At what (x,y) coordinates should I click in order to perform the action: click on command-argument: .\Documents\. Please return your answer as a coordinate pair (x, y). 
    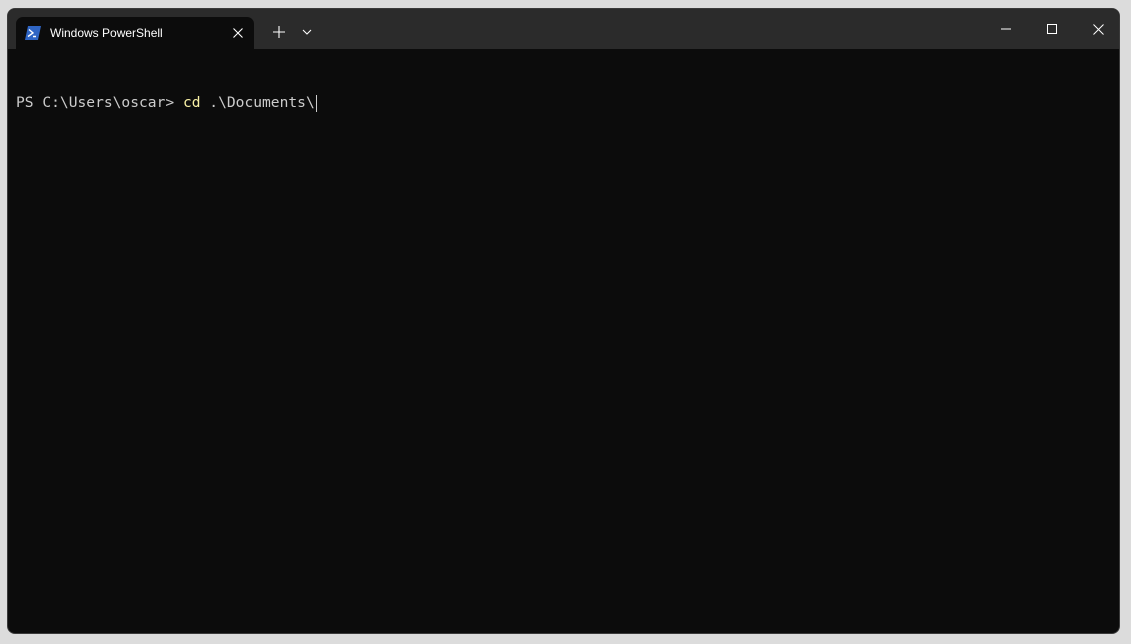
    Looking at the image, I should click on (257, 102).